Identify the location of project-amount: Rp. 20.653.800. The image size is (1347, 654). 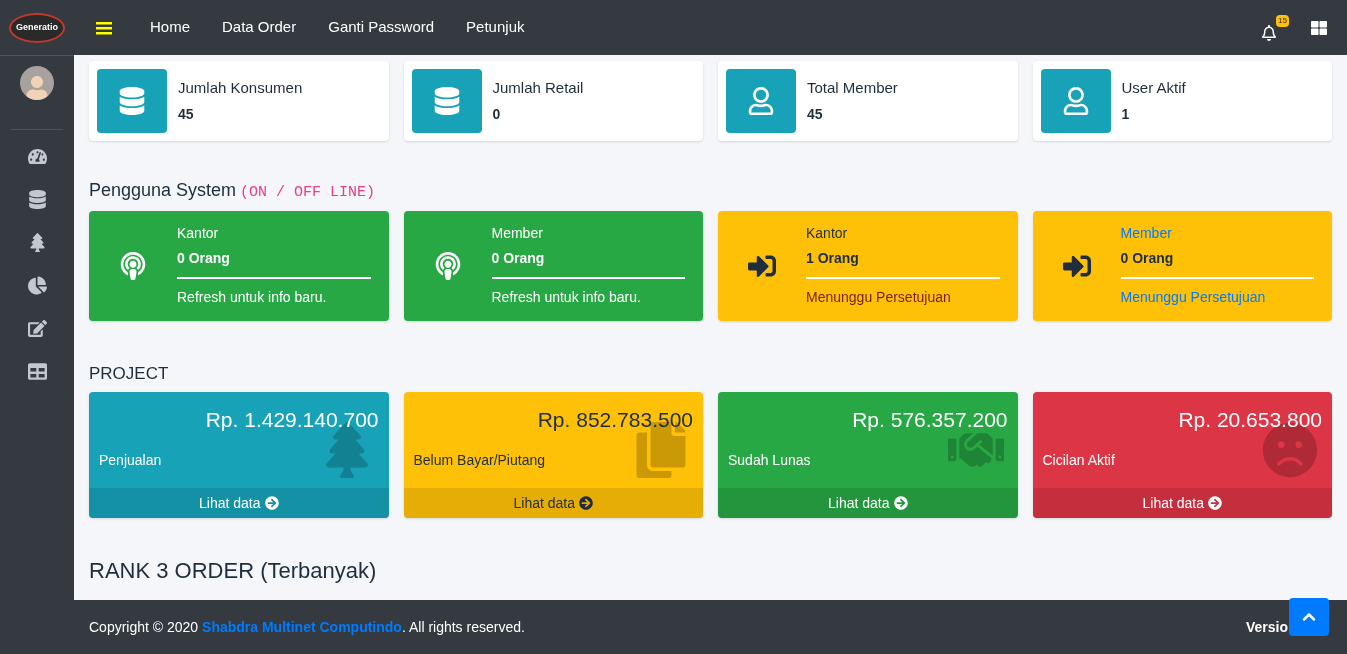
(1250, 420).